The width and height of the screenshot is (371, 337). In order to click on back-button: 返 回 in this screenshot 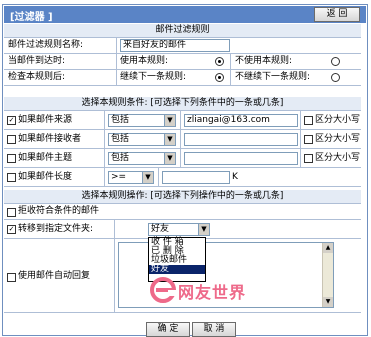, I will do `click(337, 14)`.